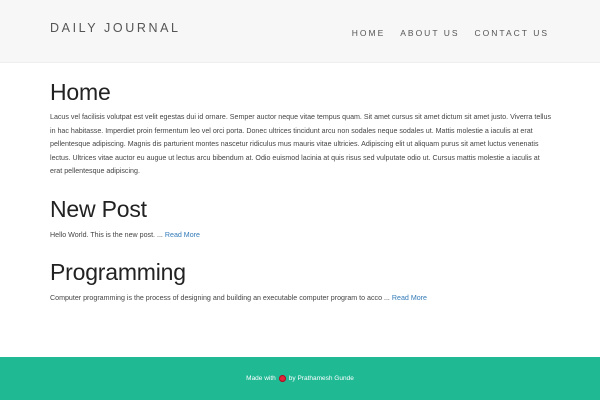  What do you see at coordinates (282, 378) in the screenshot?
I see `heart-icon` at bounding box center [282, 378].